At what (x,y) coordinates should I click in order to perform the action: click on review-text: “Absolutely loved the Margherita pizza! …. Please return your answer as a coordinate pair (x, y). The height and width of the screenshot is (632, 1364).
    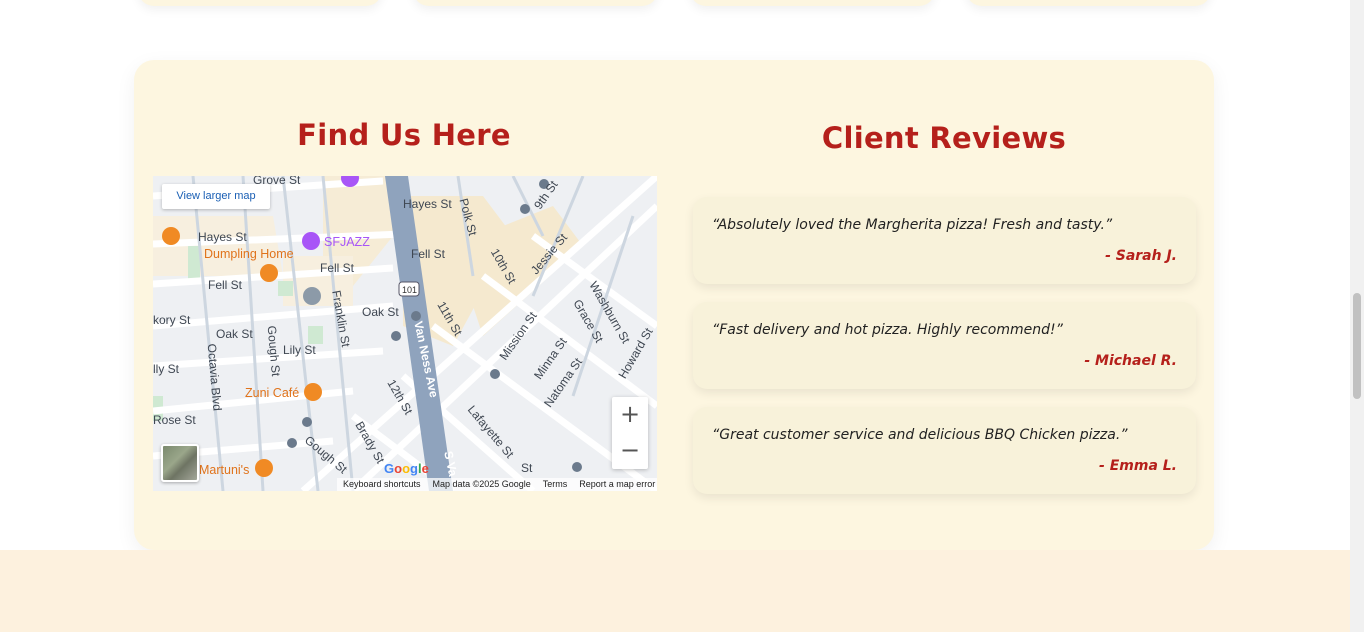
    Looking at the image, I should click on (912, 225).